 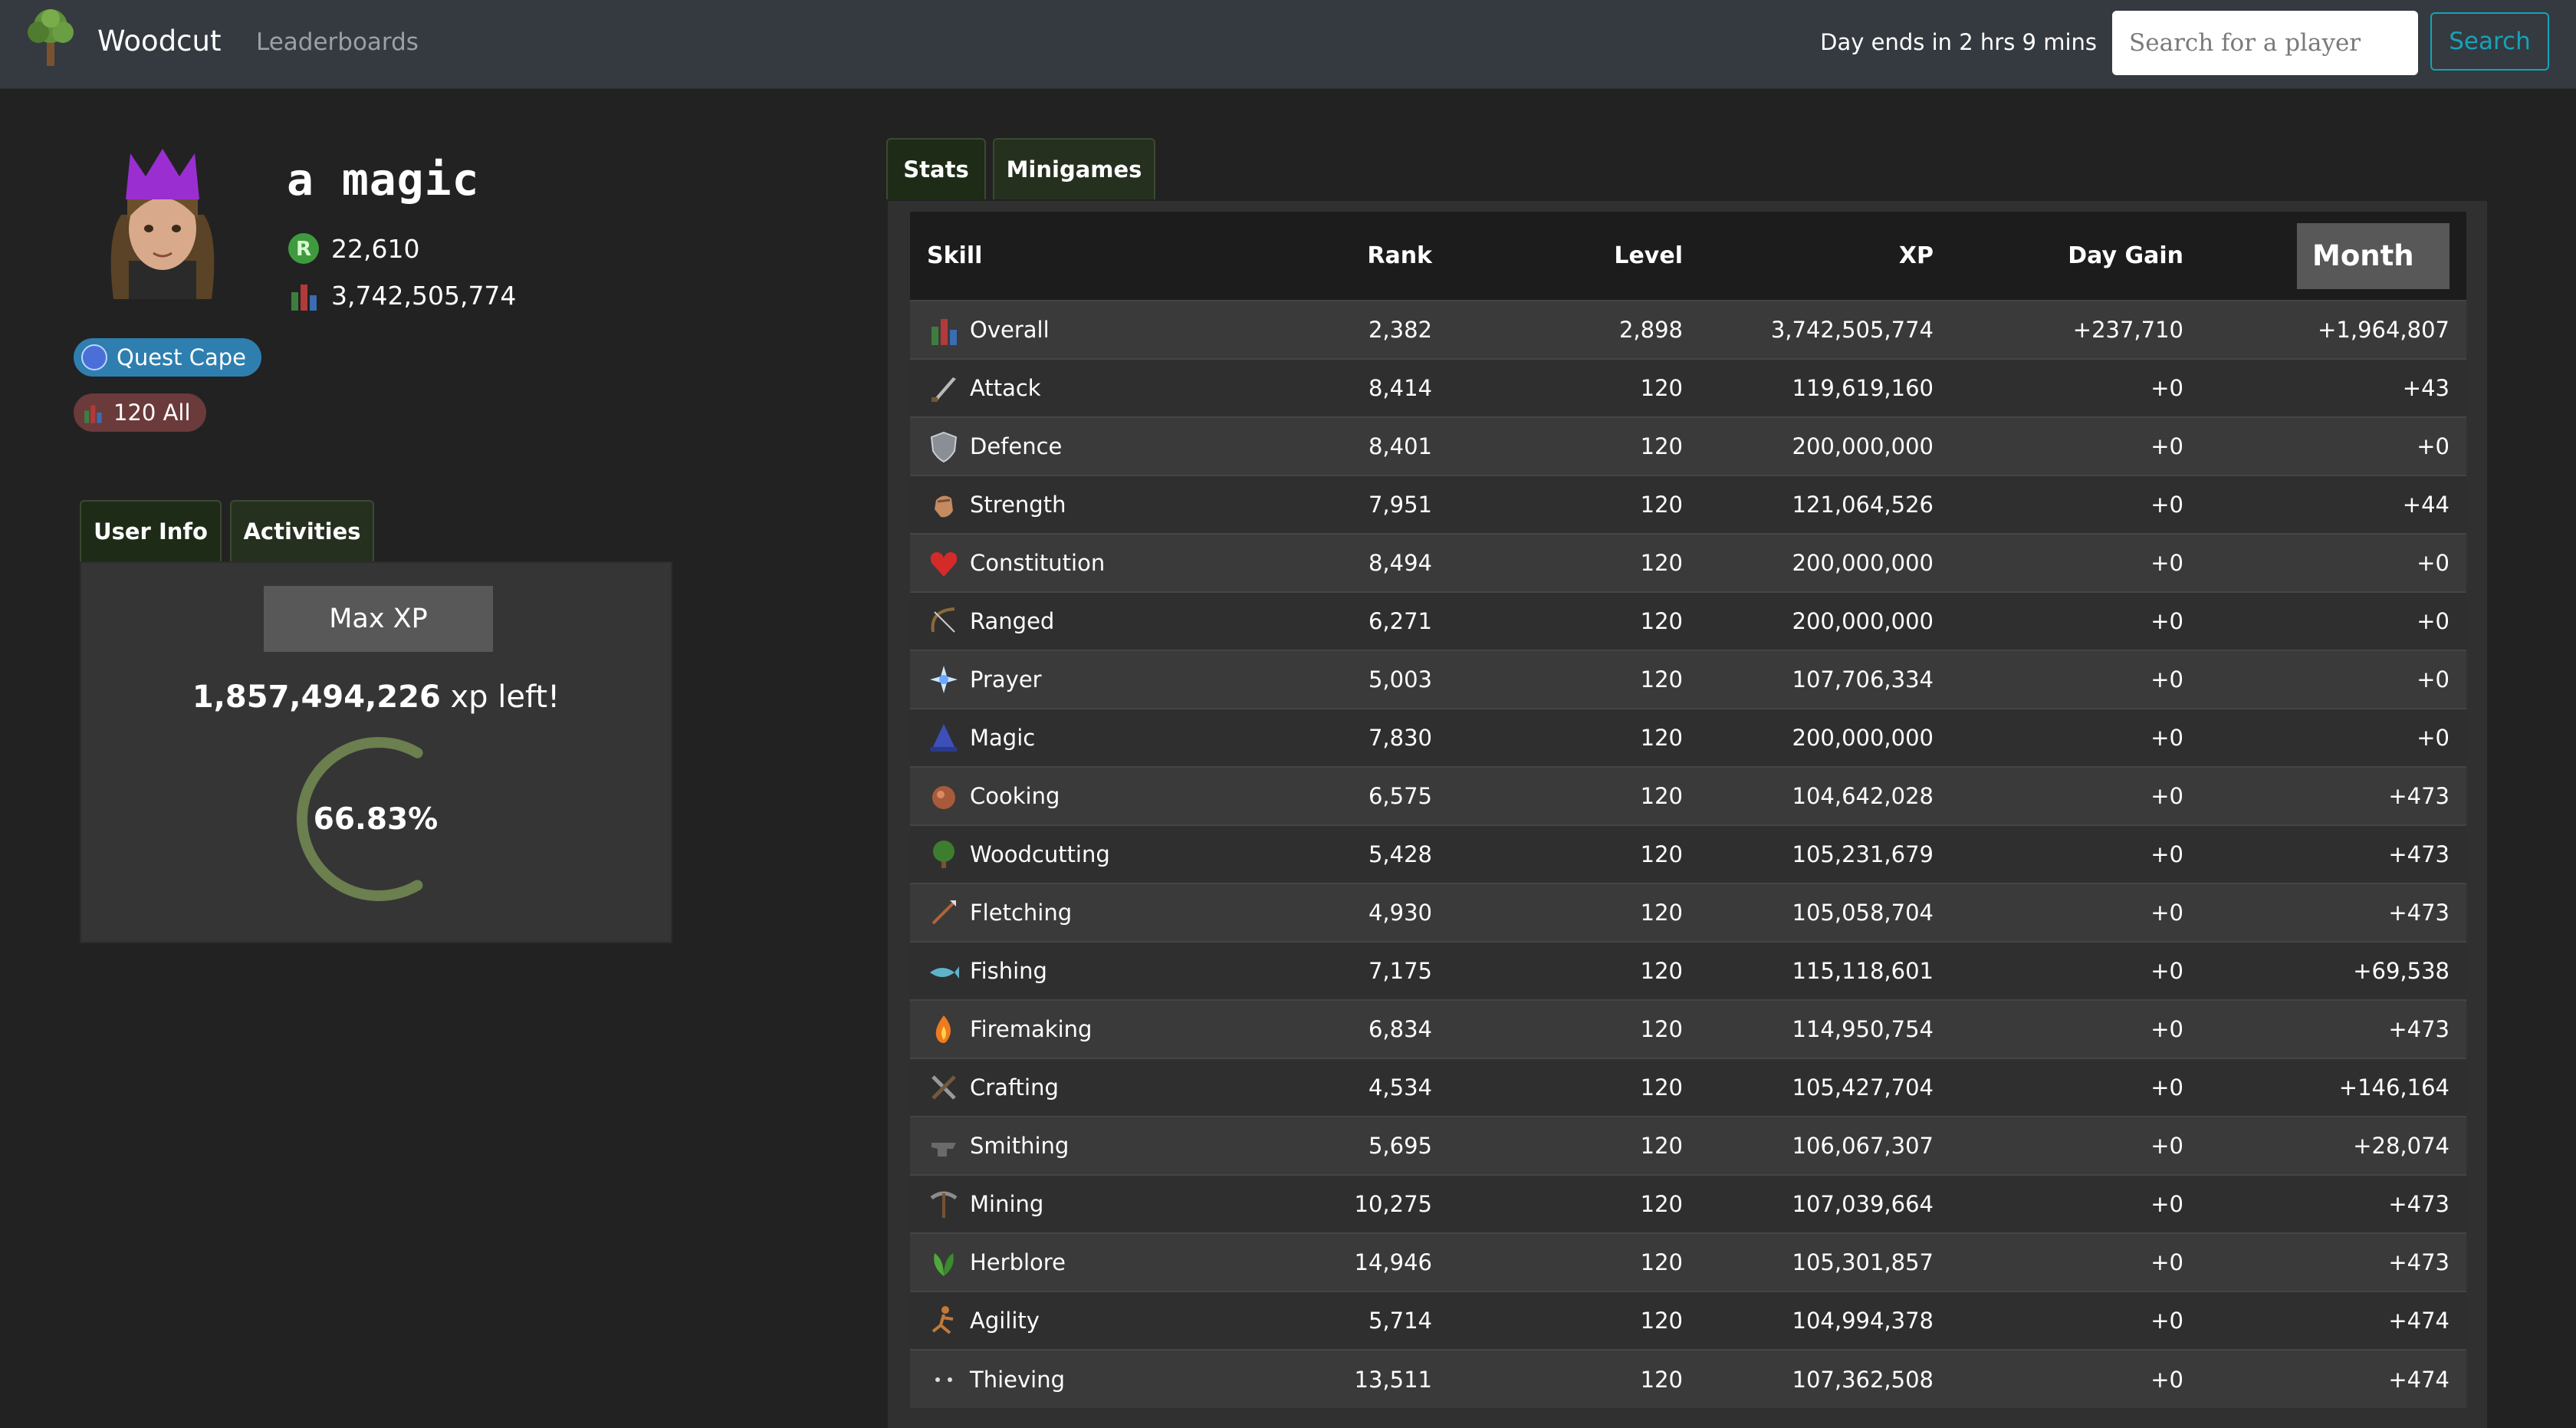 What do you see at coordinates (944, 679) in the screenshot?
I see `prayer-icon` at bounding box center [944, 679].